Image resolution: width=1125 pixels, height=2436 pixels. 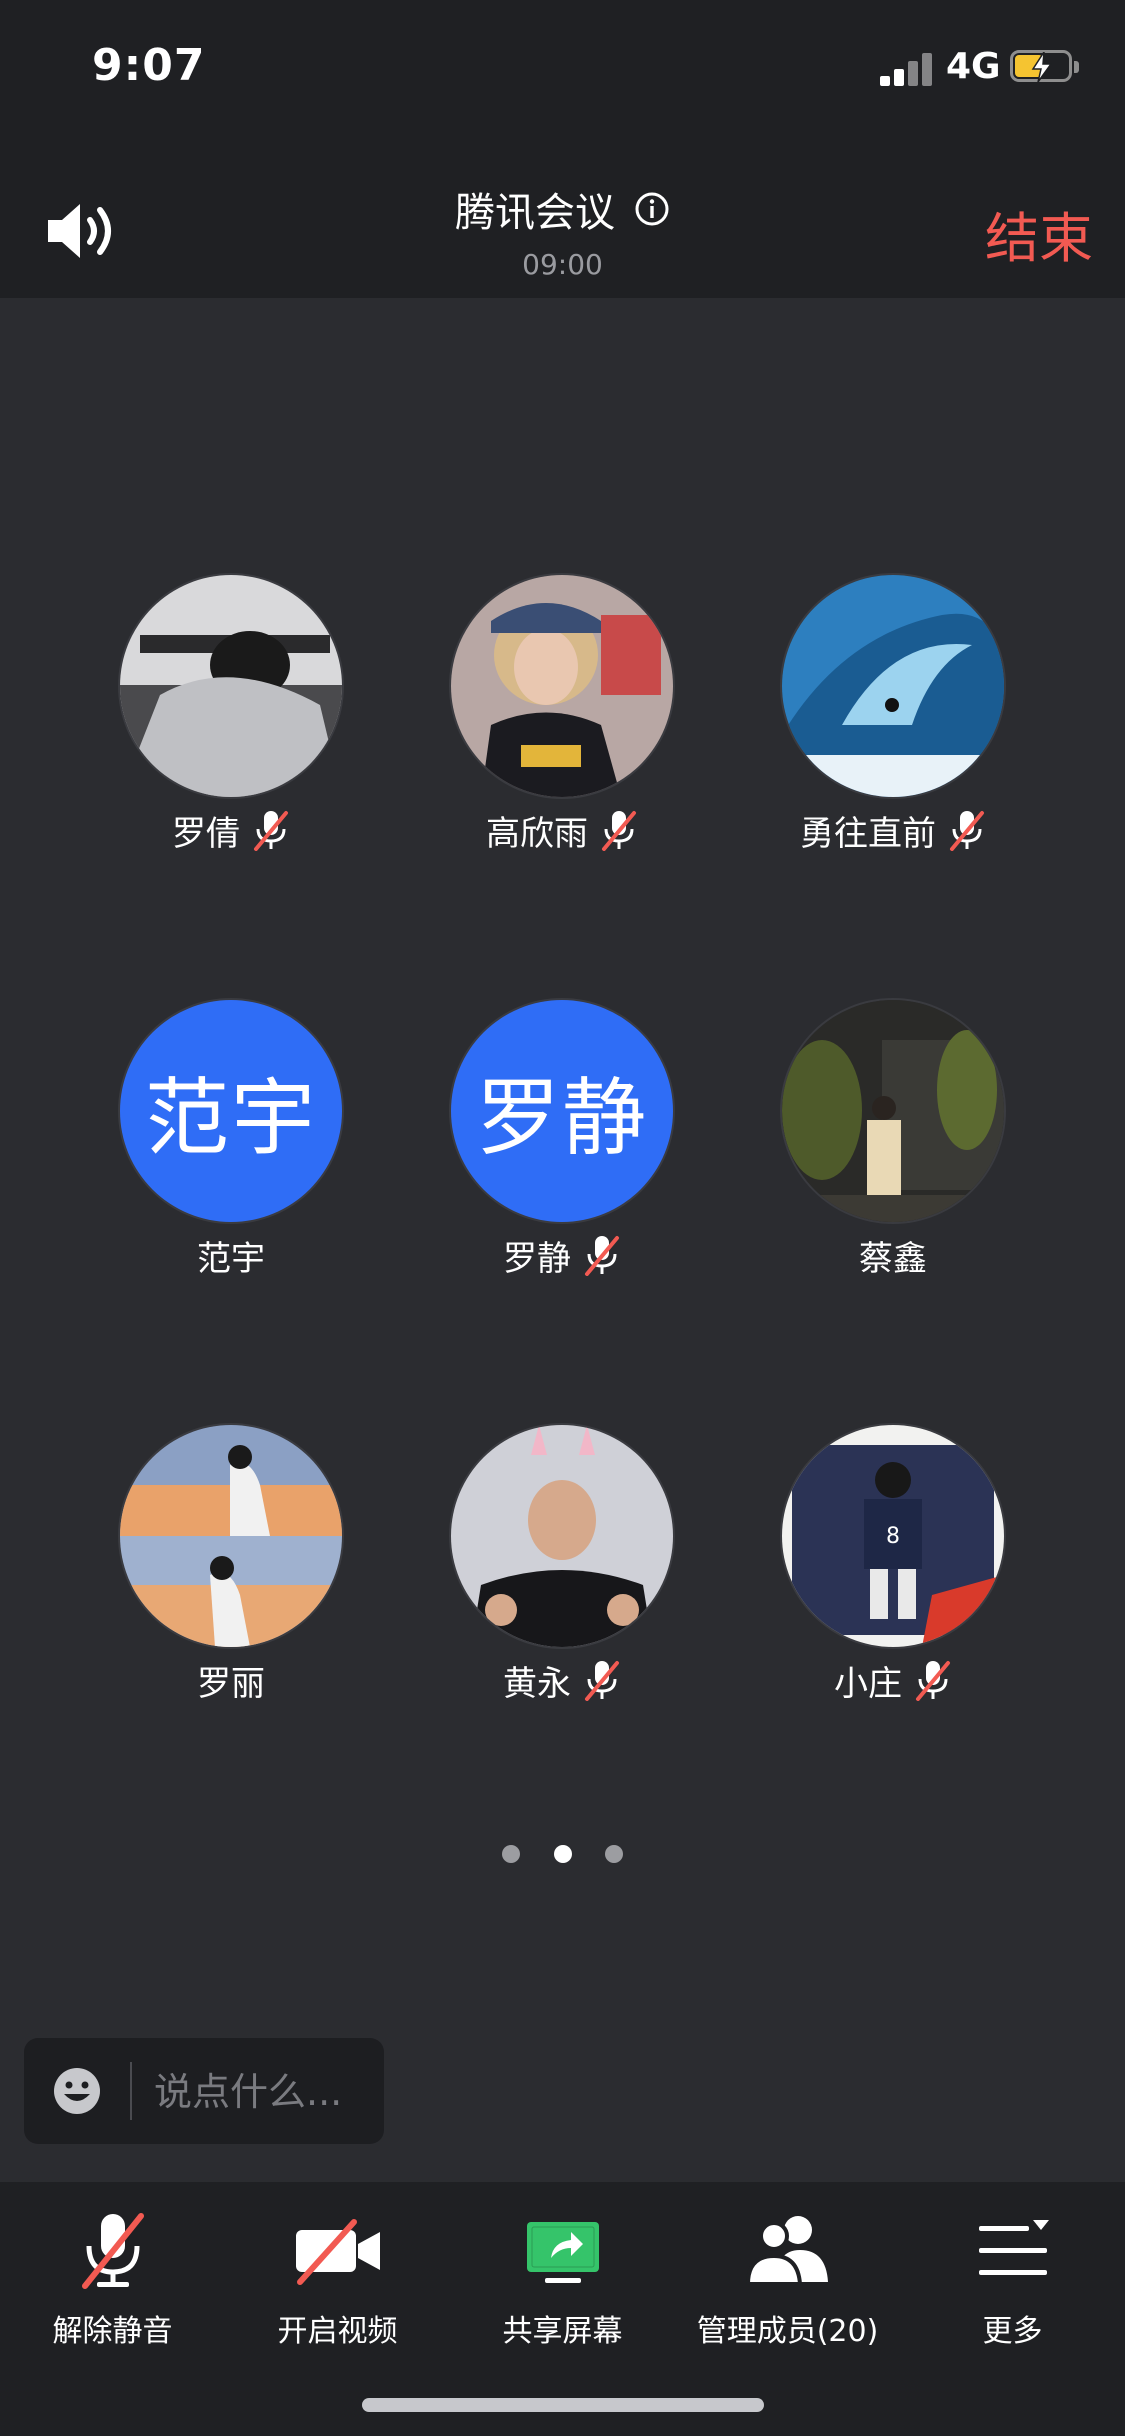 I want to click on members-icon, so click(x=786, y=2251).